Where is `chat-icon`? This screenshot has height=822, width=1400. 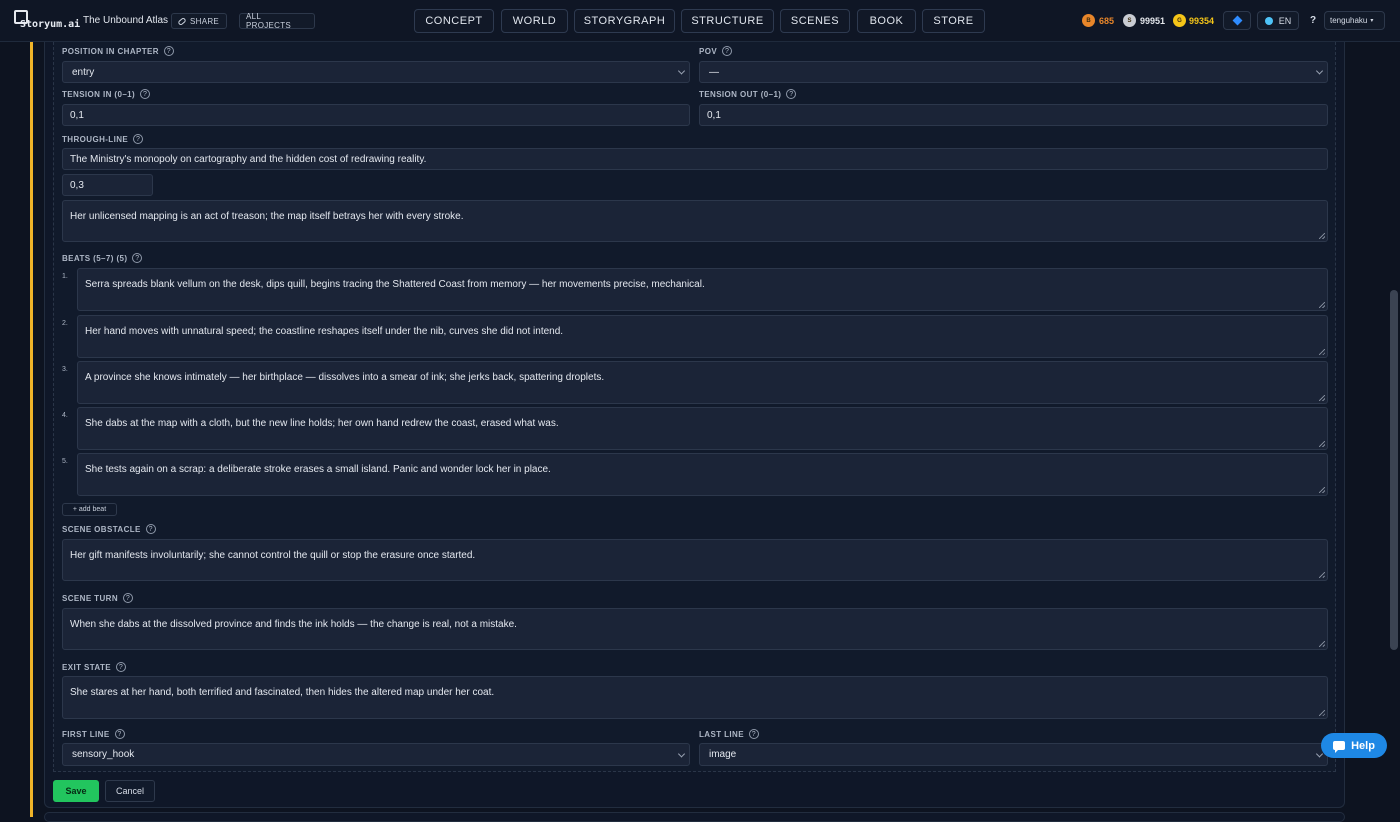
chat-icon is located at coordinates (1339, 747).